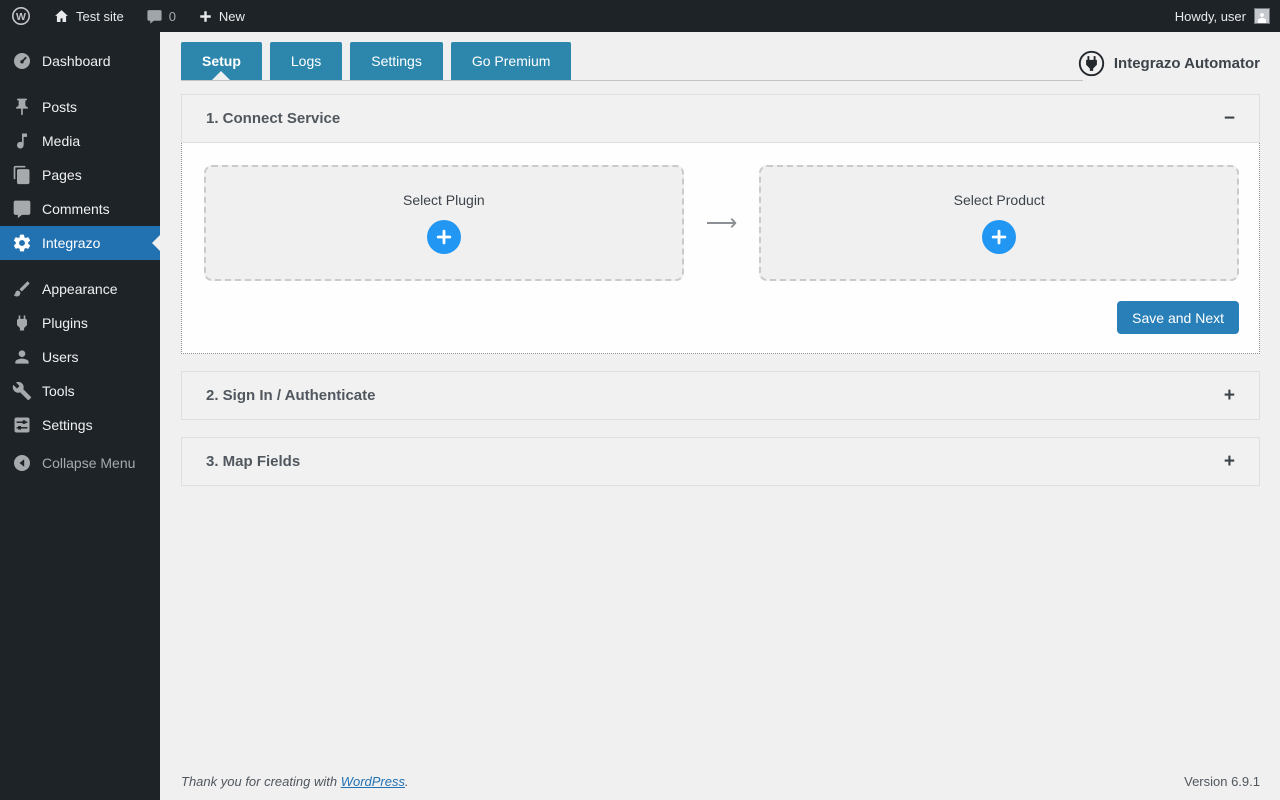  I want to click on tab-setup: Setup, so click(221, 61).